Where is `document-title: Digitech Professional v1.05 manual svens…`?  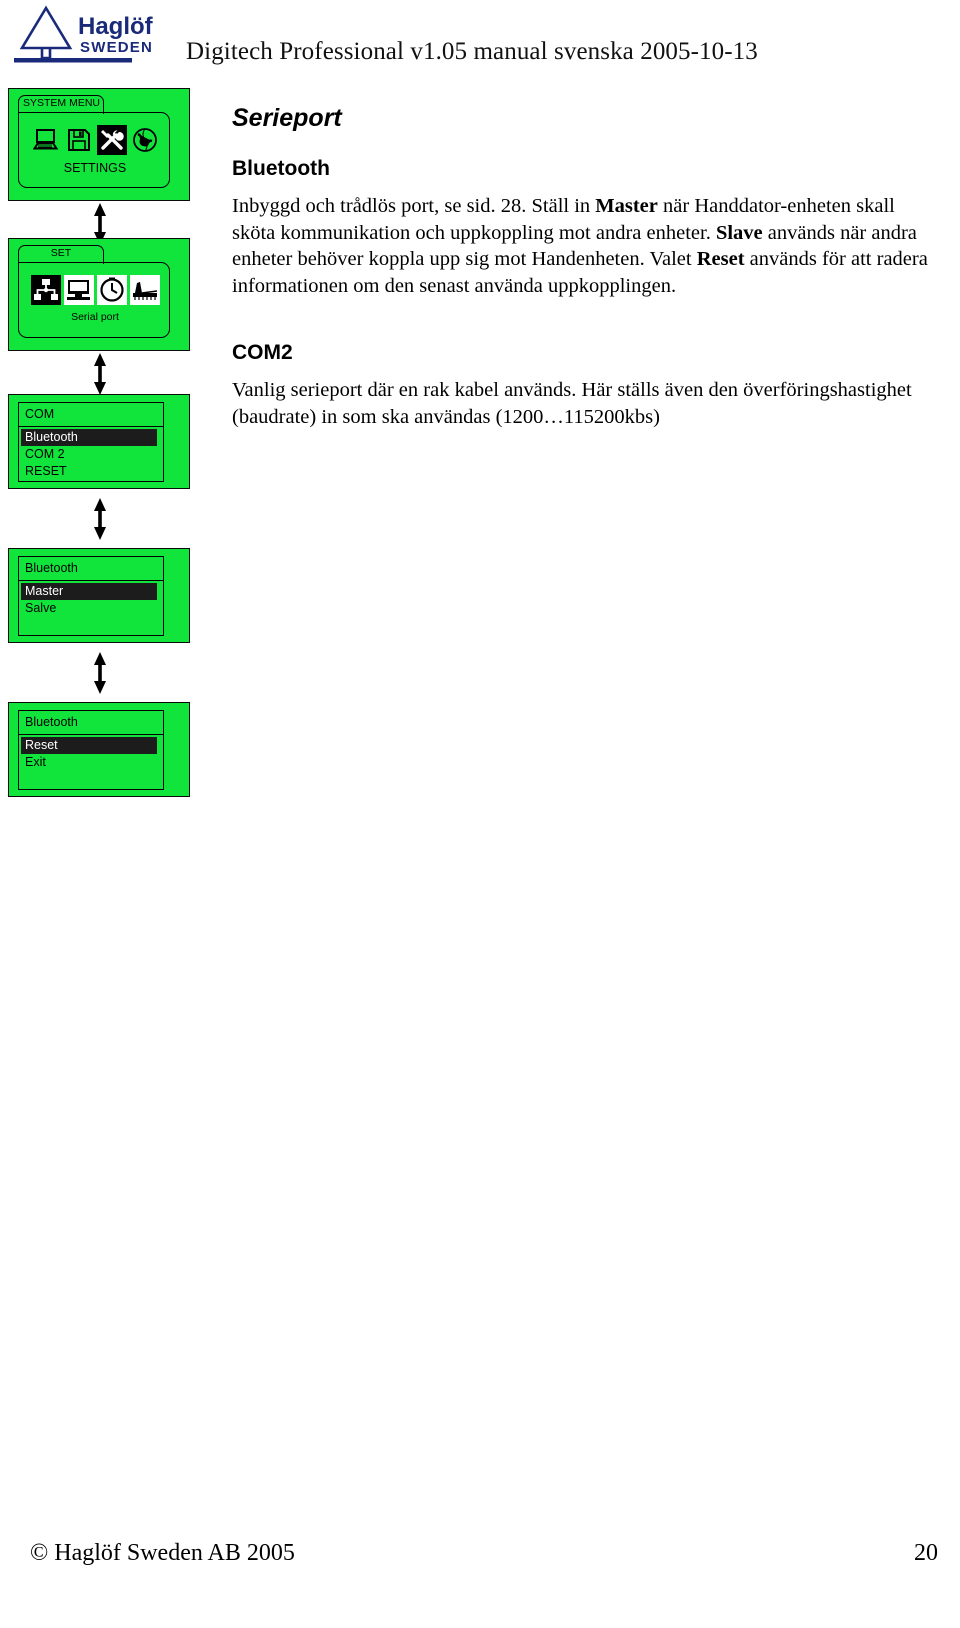
document-title: Digitech Professional v1.05 manual svens… is located at coordinates (472, 51).